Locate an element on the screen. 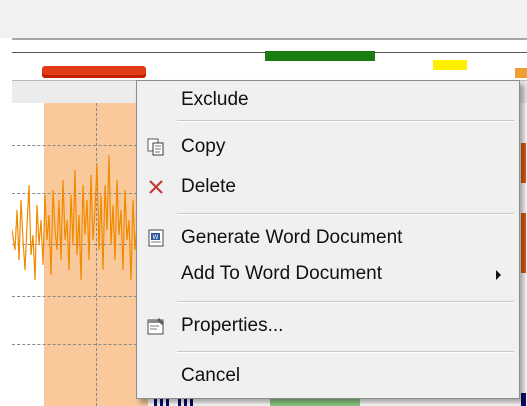 This screenshot has width=527, height=406. signal-trace is located at coordinates (77, 217).